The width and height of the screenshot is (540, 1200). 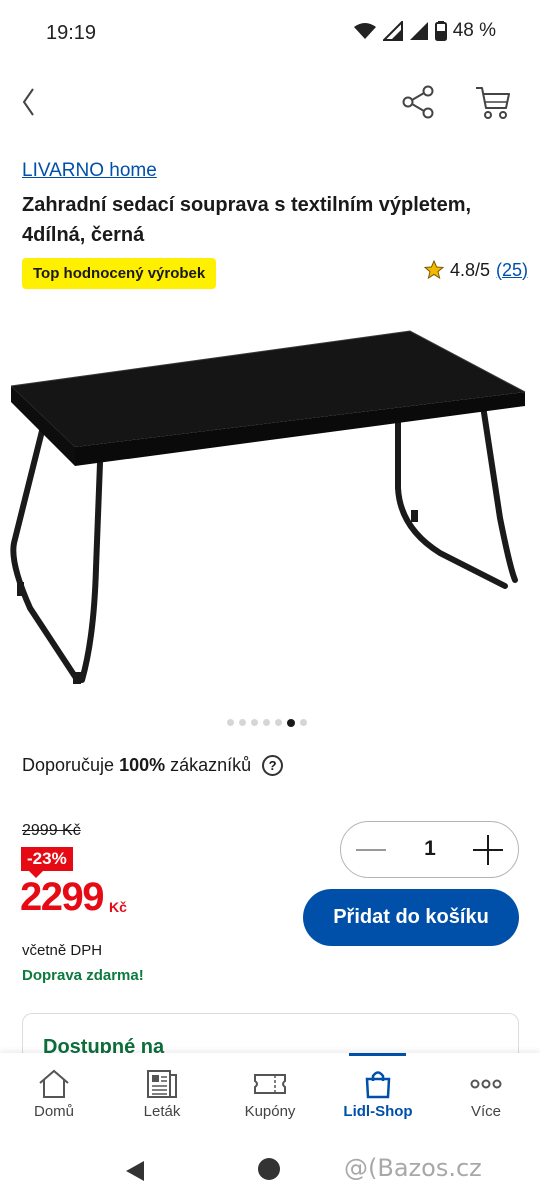 What do you see at coordinates (68, 765) in the screenshot?
I see `recommend-prefix: Doporučuje` at bounding box center [68, 765].